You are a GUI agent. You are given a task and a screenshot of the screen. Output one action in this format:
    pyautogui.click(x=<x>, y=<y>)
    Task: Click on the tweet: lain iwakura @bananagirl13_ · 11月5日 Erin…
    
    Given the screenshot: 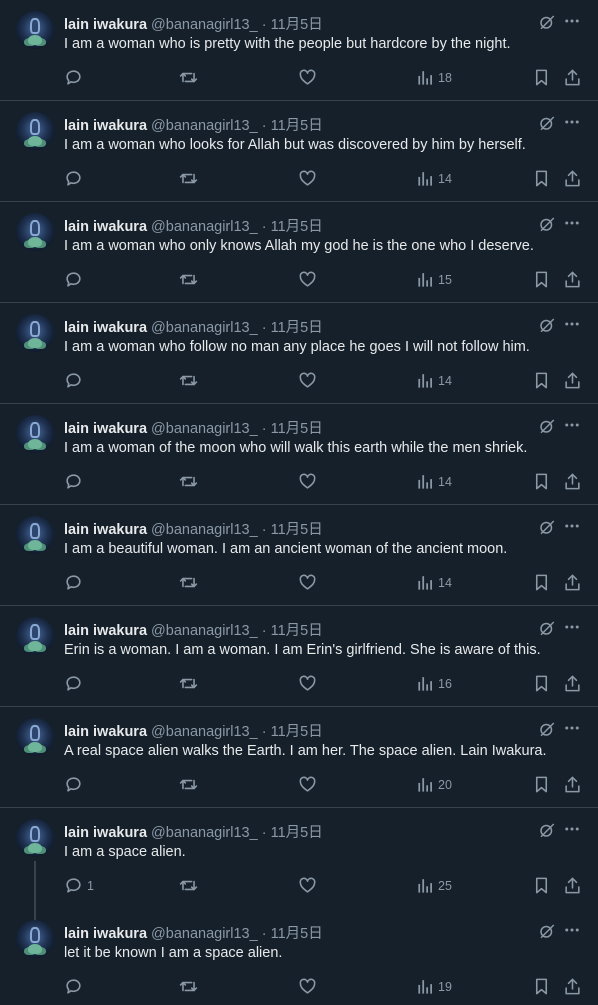 What is the action you would take?
    pyautogui.click(x=299, y=656)
    